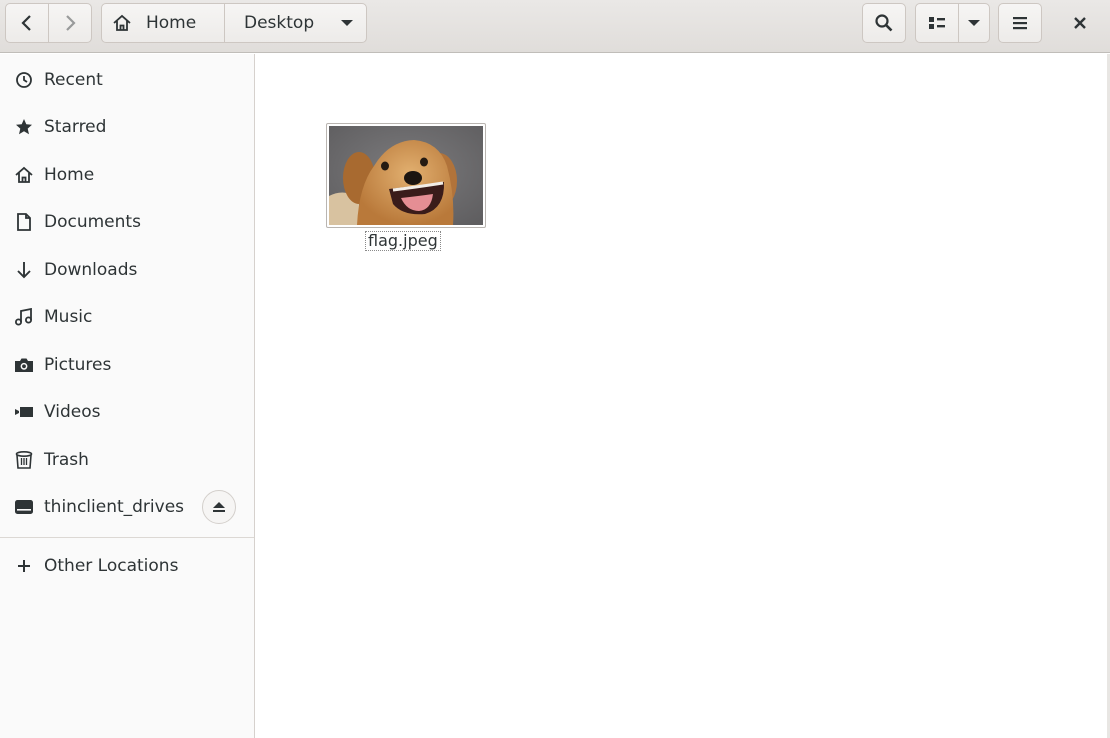  Describe the element at coordinates (127, 80) in the screenshot. I see `sidebar-item-recent: Recent` at that location.